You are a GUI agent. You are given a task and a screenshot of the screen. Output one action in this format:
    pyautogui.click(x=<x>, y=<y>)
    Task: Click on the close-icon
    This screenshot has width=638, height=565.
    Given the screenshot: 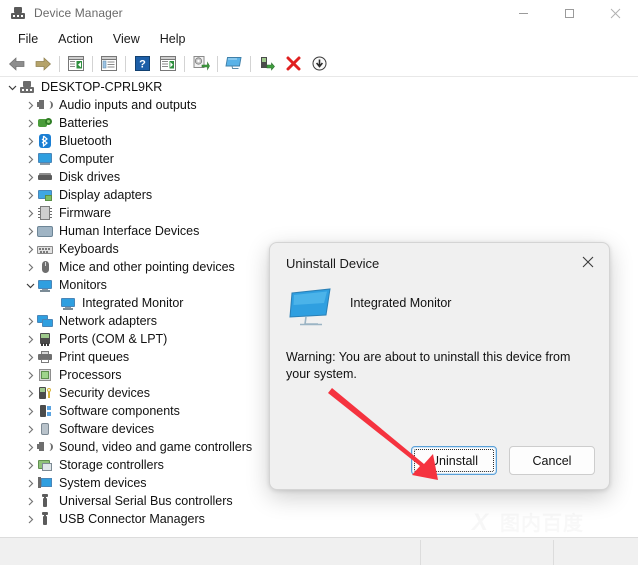 What is the action you would take?
    pyautogui.click(x=588, y=262)
    